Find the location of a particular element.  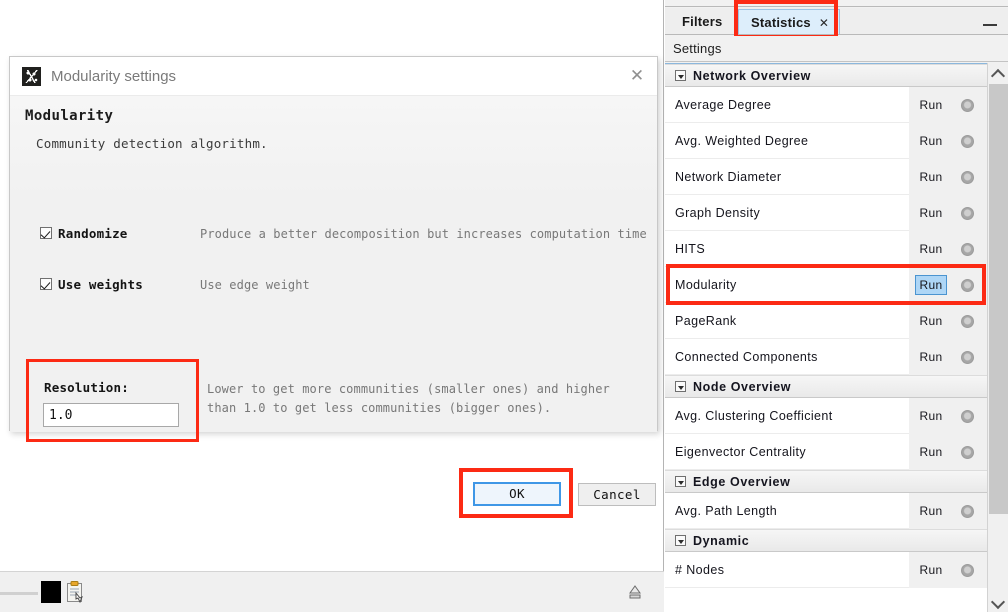

clipboard-icon is located at coordinates (75, 592).